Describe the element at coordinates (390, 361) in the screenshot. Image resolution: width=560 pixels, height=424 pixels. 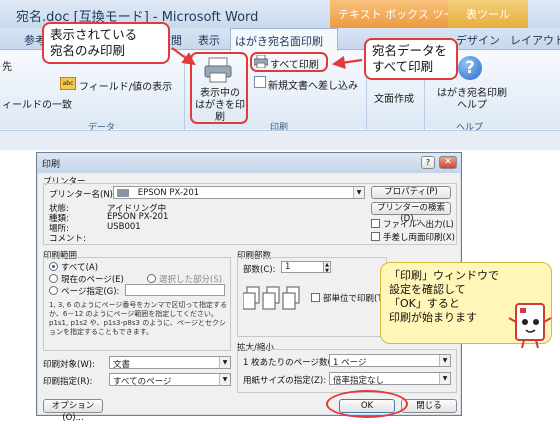
I see `pages-per-sheet-select: 1 ページ ▼` at that location.